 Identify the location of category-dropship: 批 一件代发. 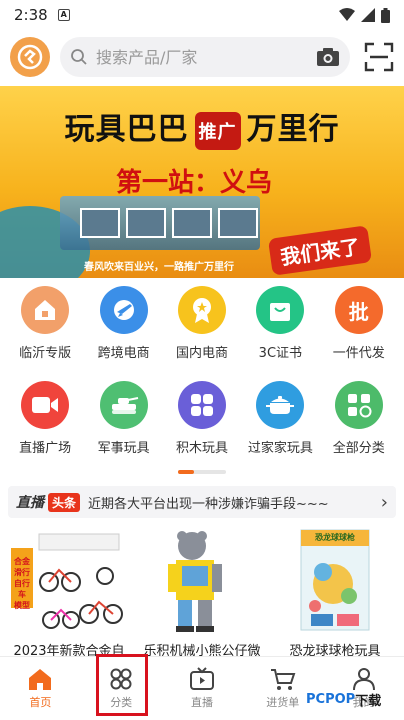
(359, 323).